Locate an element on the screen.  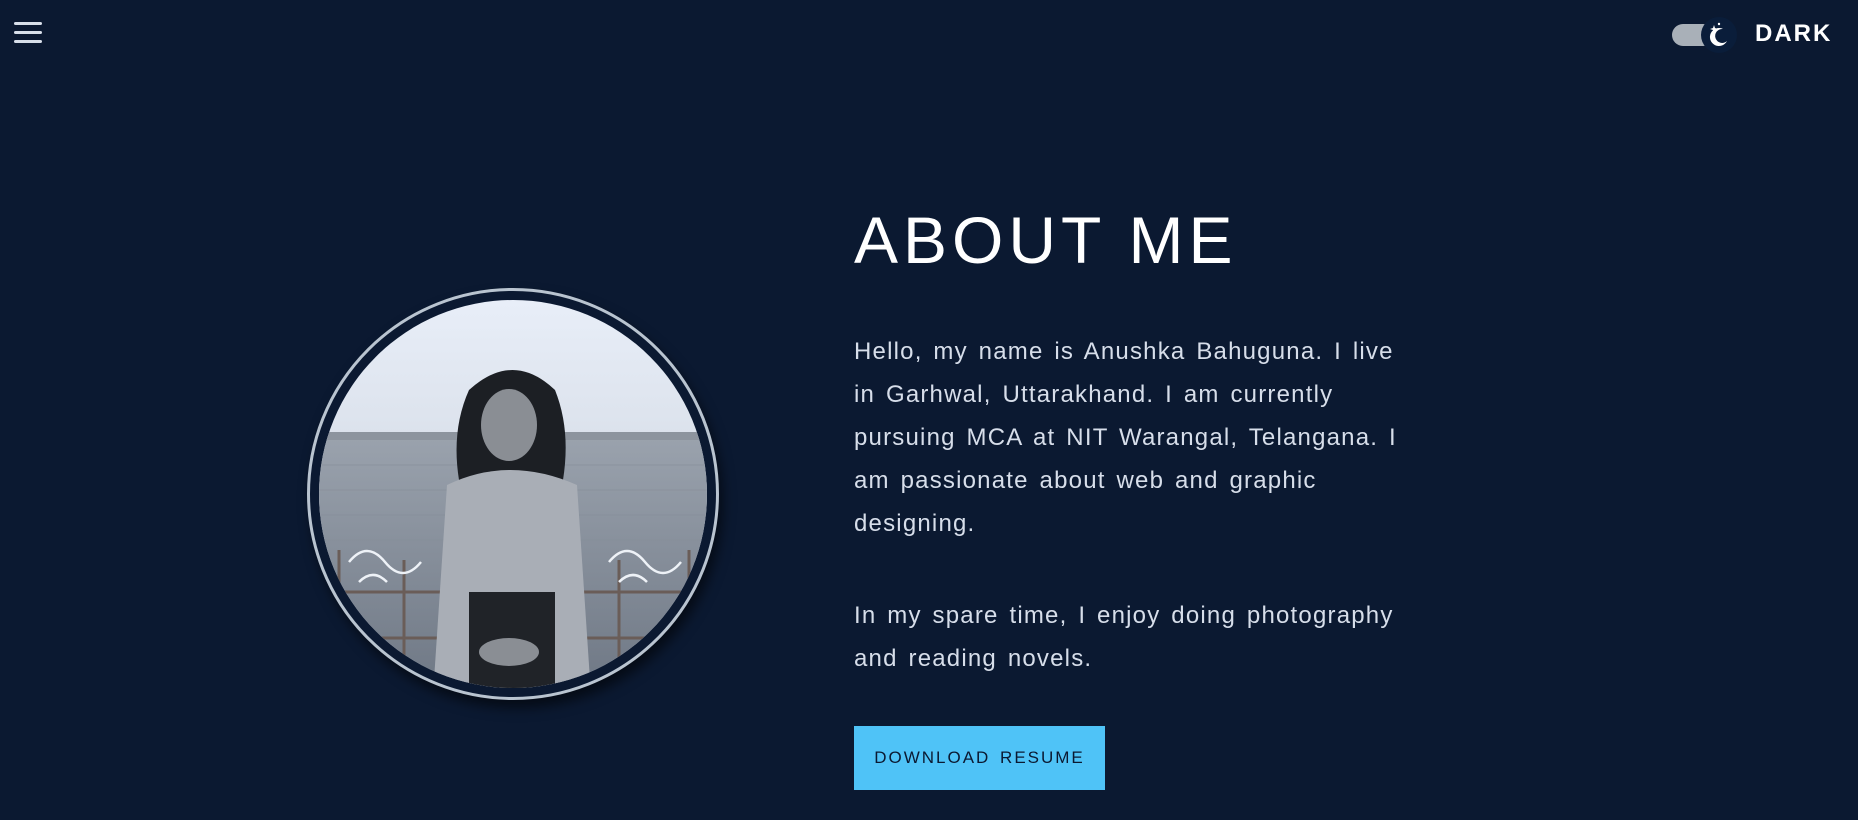
theme-toggle-switch is located at coordinates (1704, 35).